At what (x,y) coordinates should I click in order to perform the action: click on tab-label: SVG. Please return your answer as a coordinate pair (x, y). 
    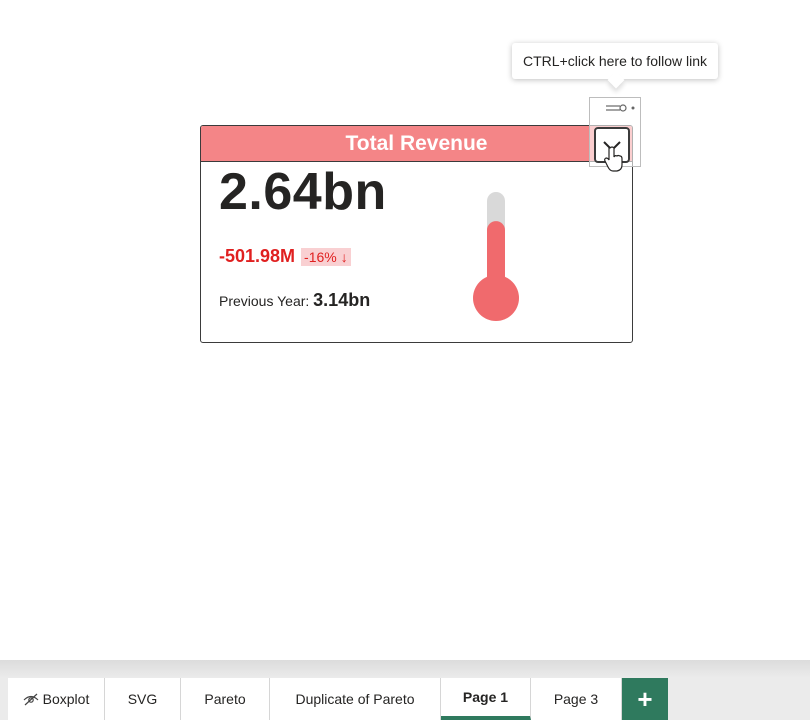
    Looking at the image, I should click on (142, 699).